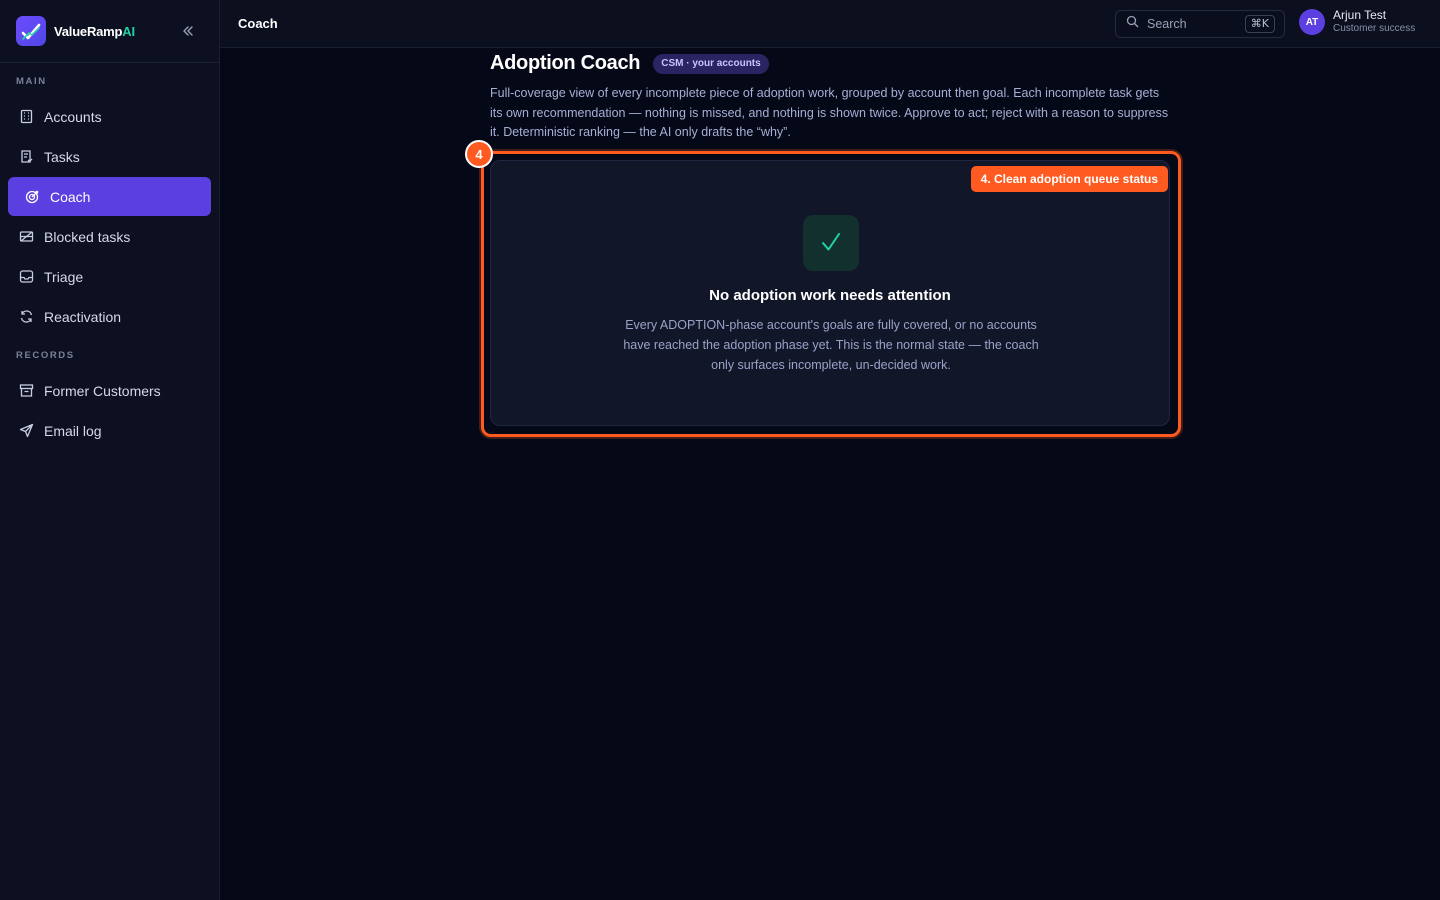 The height and width of the screenshot is (900, 1440). What do you see at coordinates (711, 63) in the screenshot?
I see `scope-badge: CSM · your accounts` at bounding box center [711, 63].